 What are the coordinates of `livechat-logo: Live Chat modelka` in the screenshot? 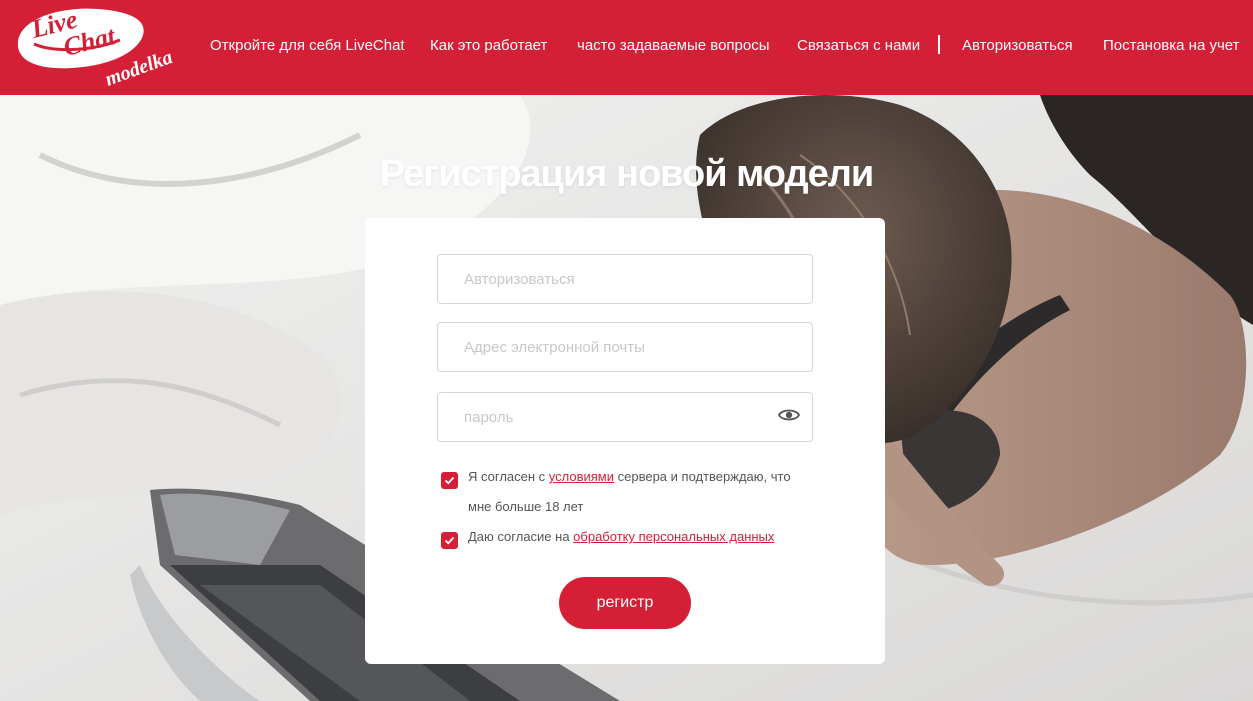 It's located at (102, 48).